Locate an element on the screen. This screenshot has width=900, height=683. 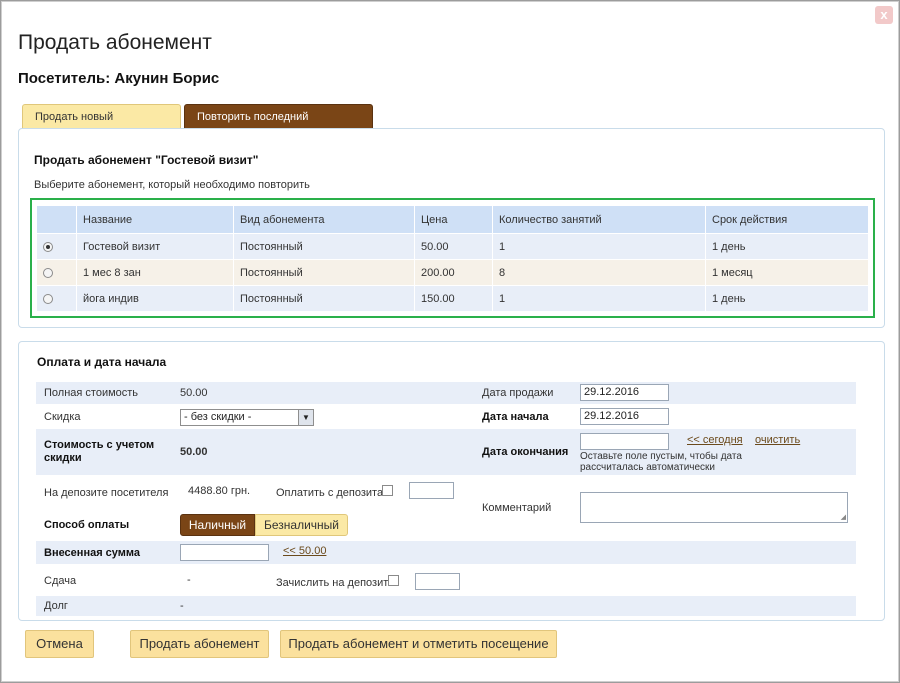
full-cost-value: 50.00 is located at coordinates (194, 393).